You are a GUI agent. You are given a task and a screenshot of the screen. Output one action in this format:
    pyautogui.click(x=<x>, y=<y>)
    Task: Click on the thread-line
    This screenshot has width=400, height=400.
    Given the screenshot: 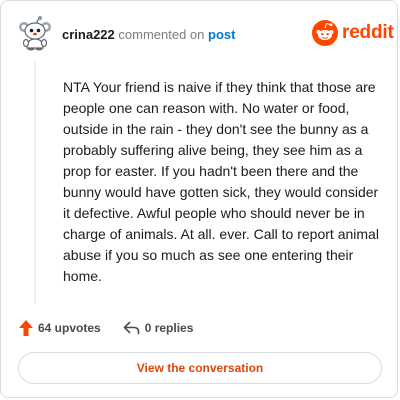 What is the action you would take?
    pyautogui.click(x=35, y=182)
    